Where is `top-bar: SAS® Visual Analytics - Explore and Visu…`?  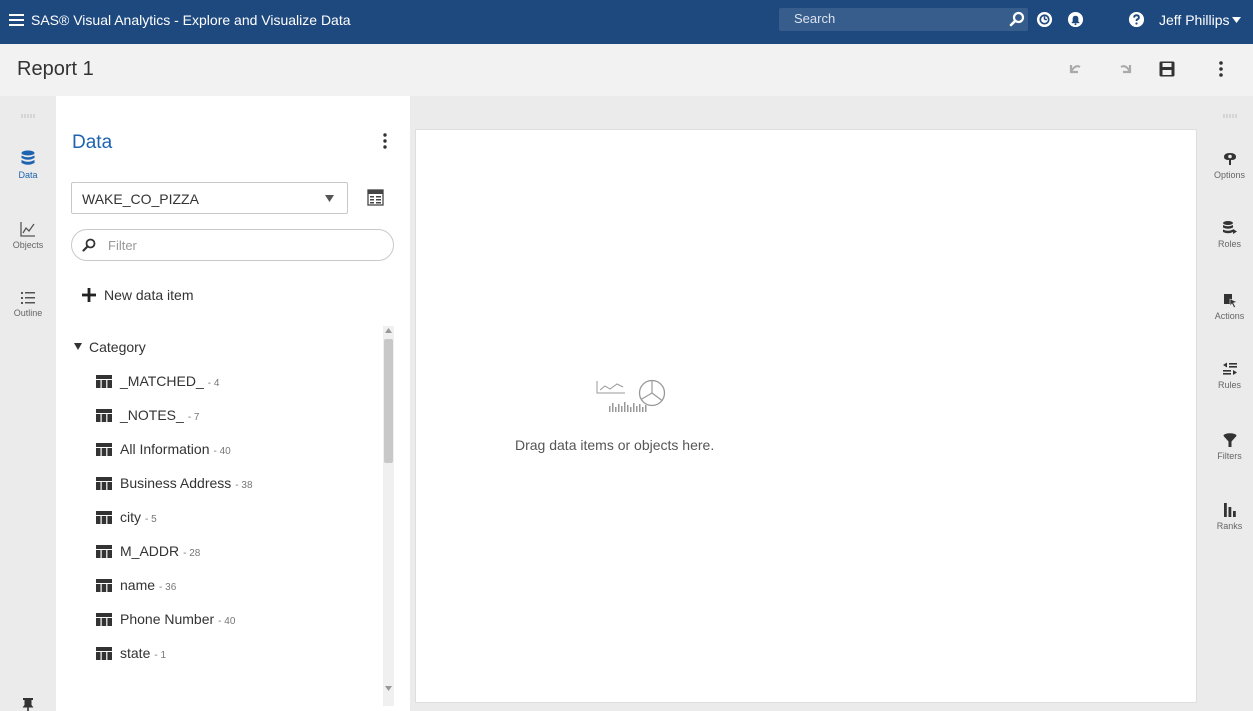
top-bar: SAS® Visual Analytics - Explore and Visu… is located at coordinates (626, 22).